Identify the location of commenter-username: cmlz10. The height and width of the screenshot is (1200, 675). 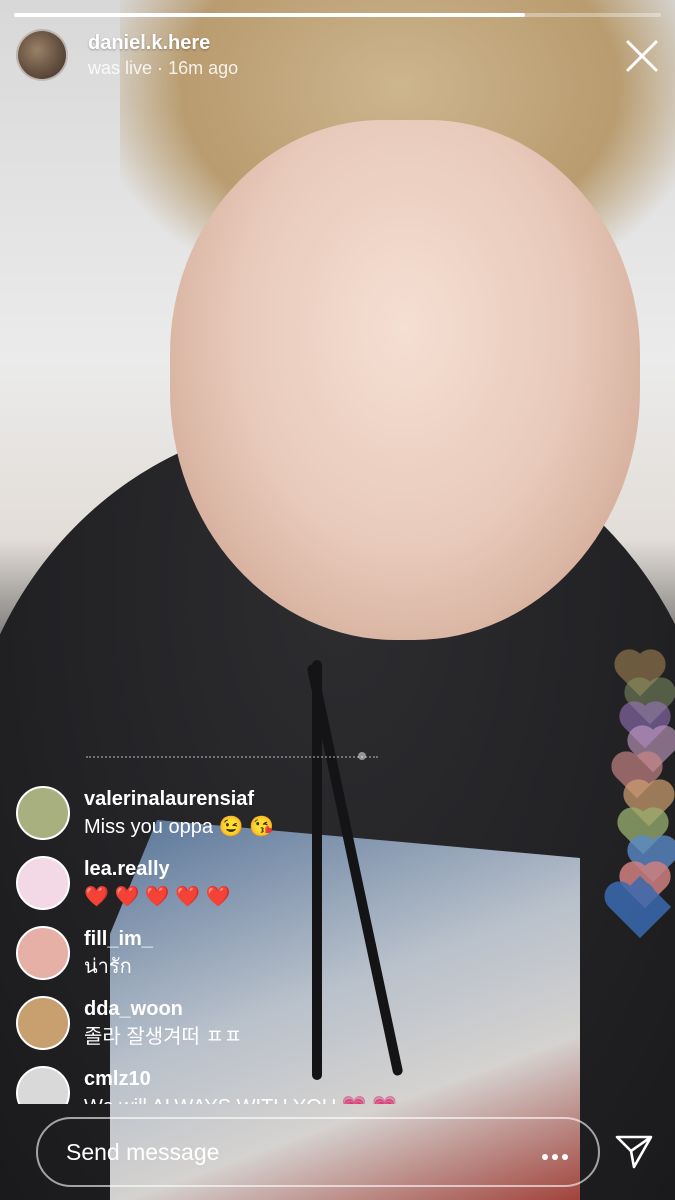
(117, 1079).